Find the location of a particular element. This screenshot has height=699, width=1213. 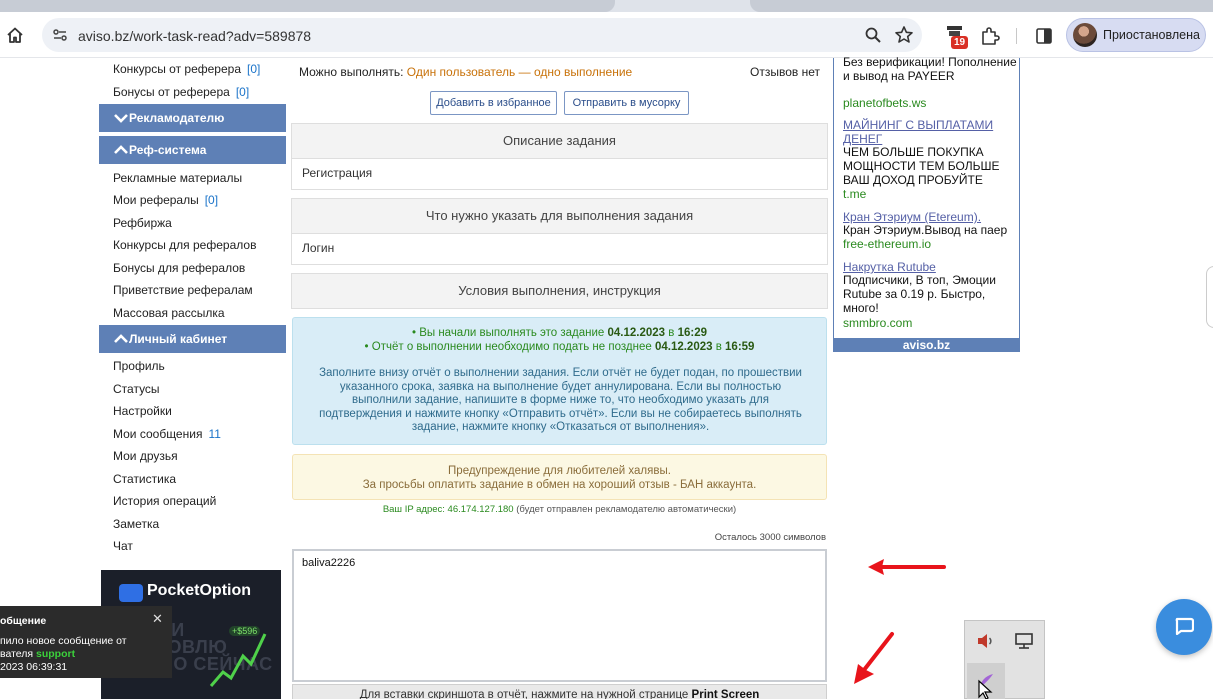

sidebar-item-label: Статистика is located at coordinates (144, 479).